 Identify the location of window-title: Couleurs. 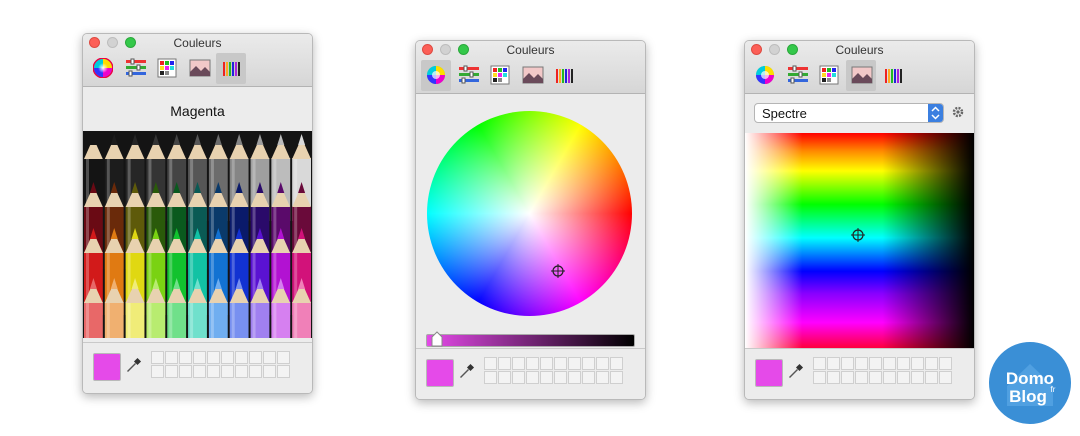
(859, 50).